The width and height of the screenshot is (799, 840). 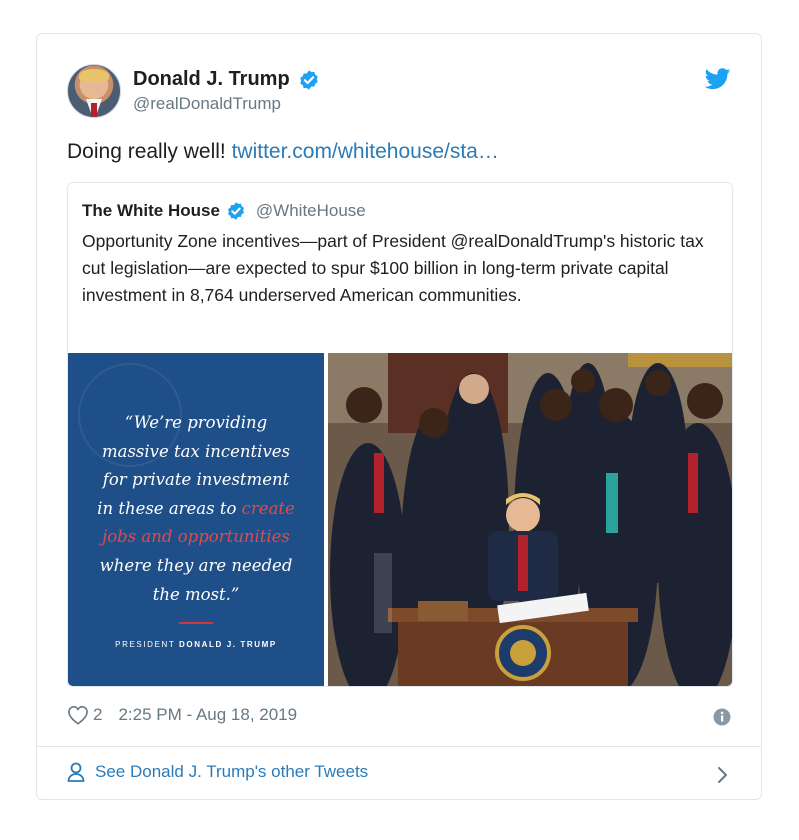 I want to click on quote-highlight: jobs and opportunities, so click(x=196, y=537).